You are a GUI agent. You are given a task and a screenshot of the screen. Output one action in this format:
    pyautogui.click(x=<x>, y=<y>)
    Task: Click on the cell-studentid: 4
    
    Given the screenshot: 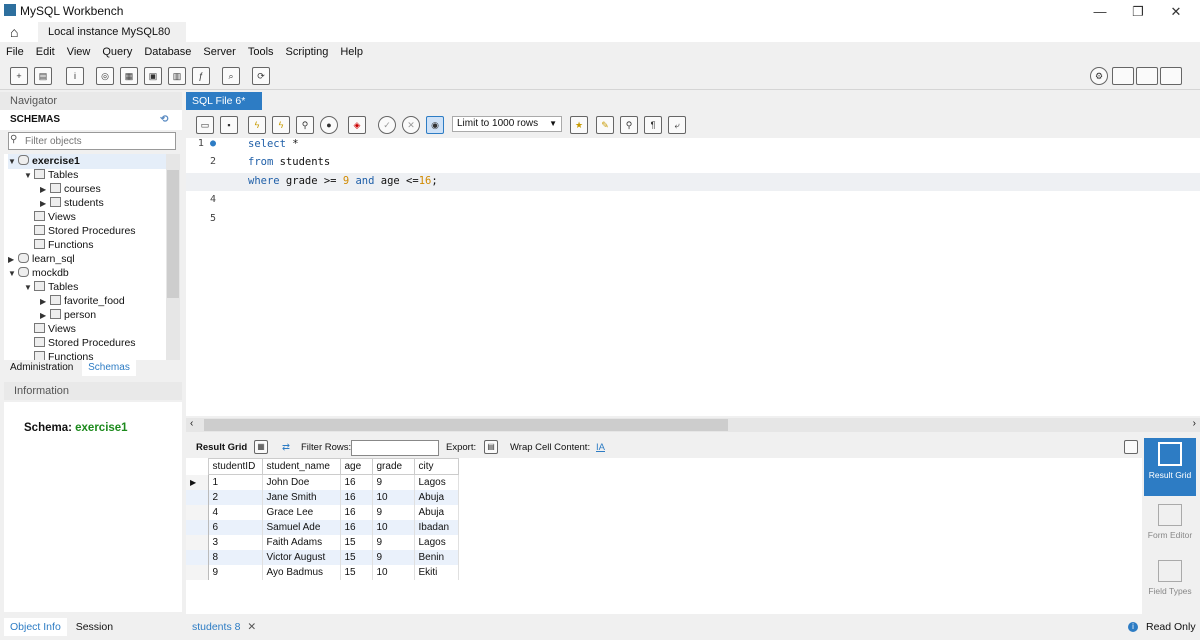 What is the action you would take?
    pyautogui.click(x=235, y=512)
    